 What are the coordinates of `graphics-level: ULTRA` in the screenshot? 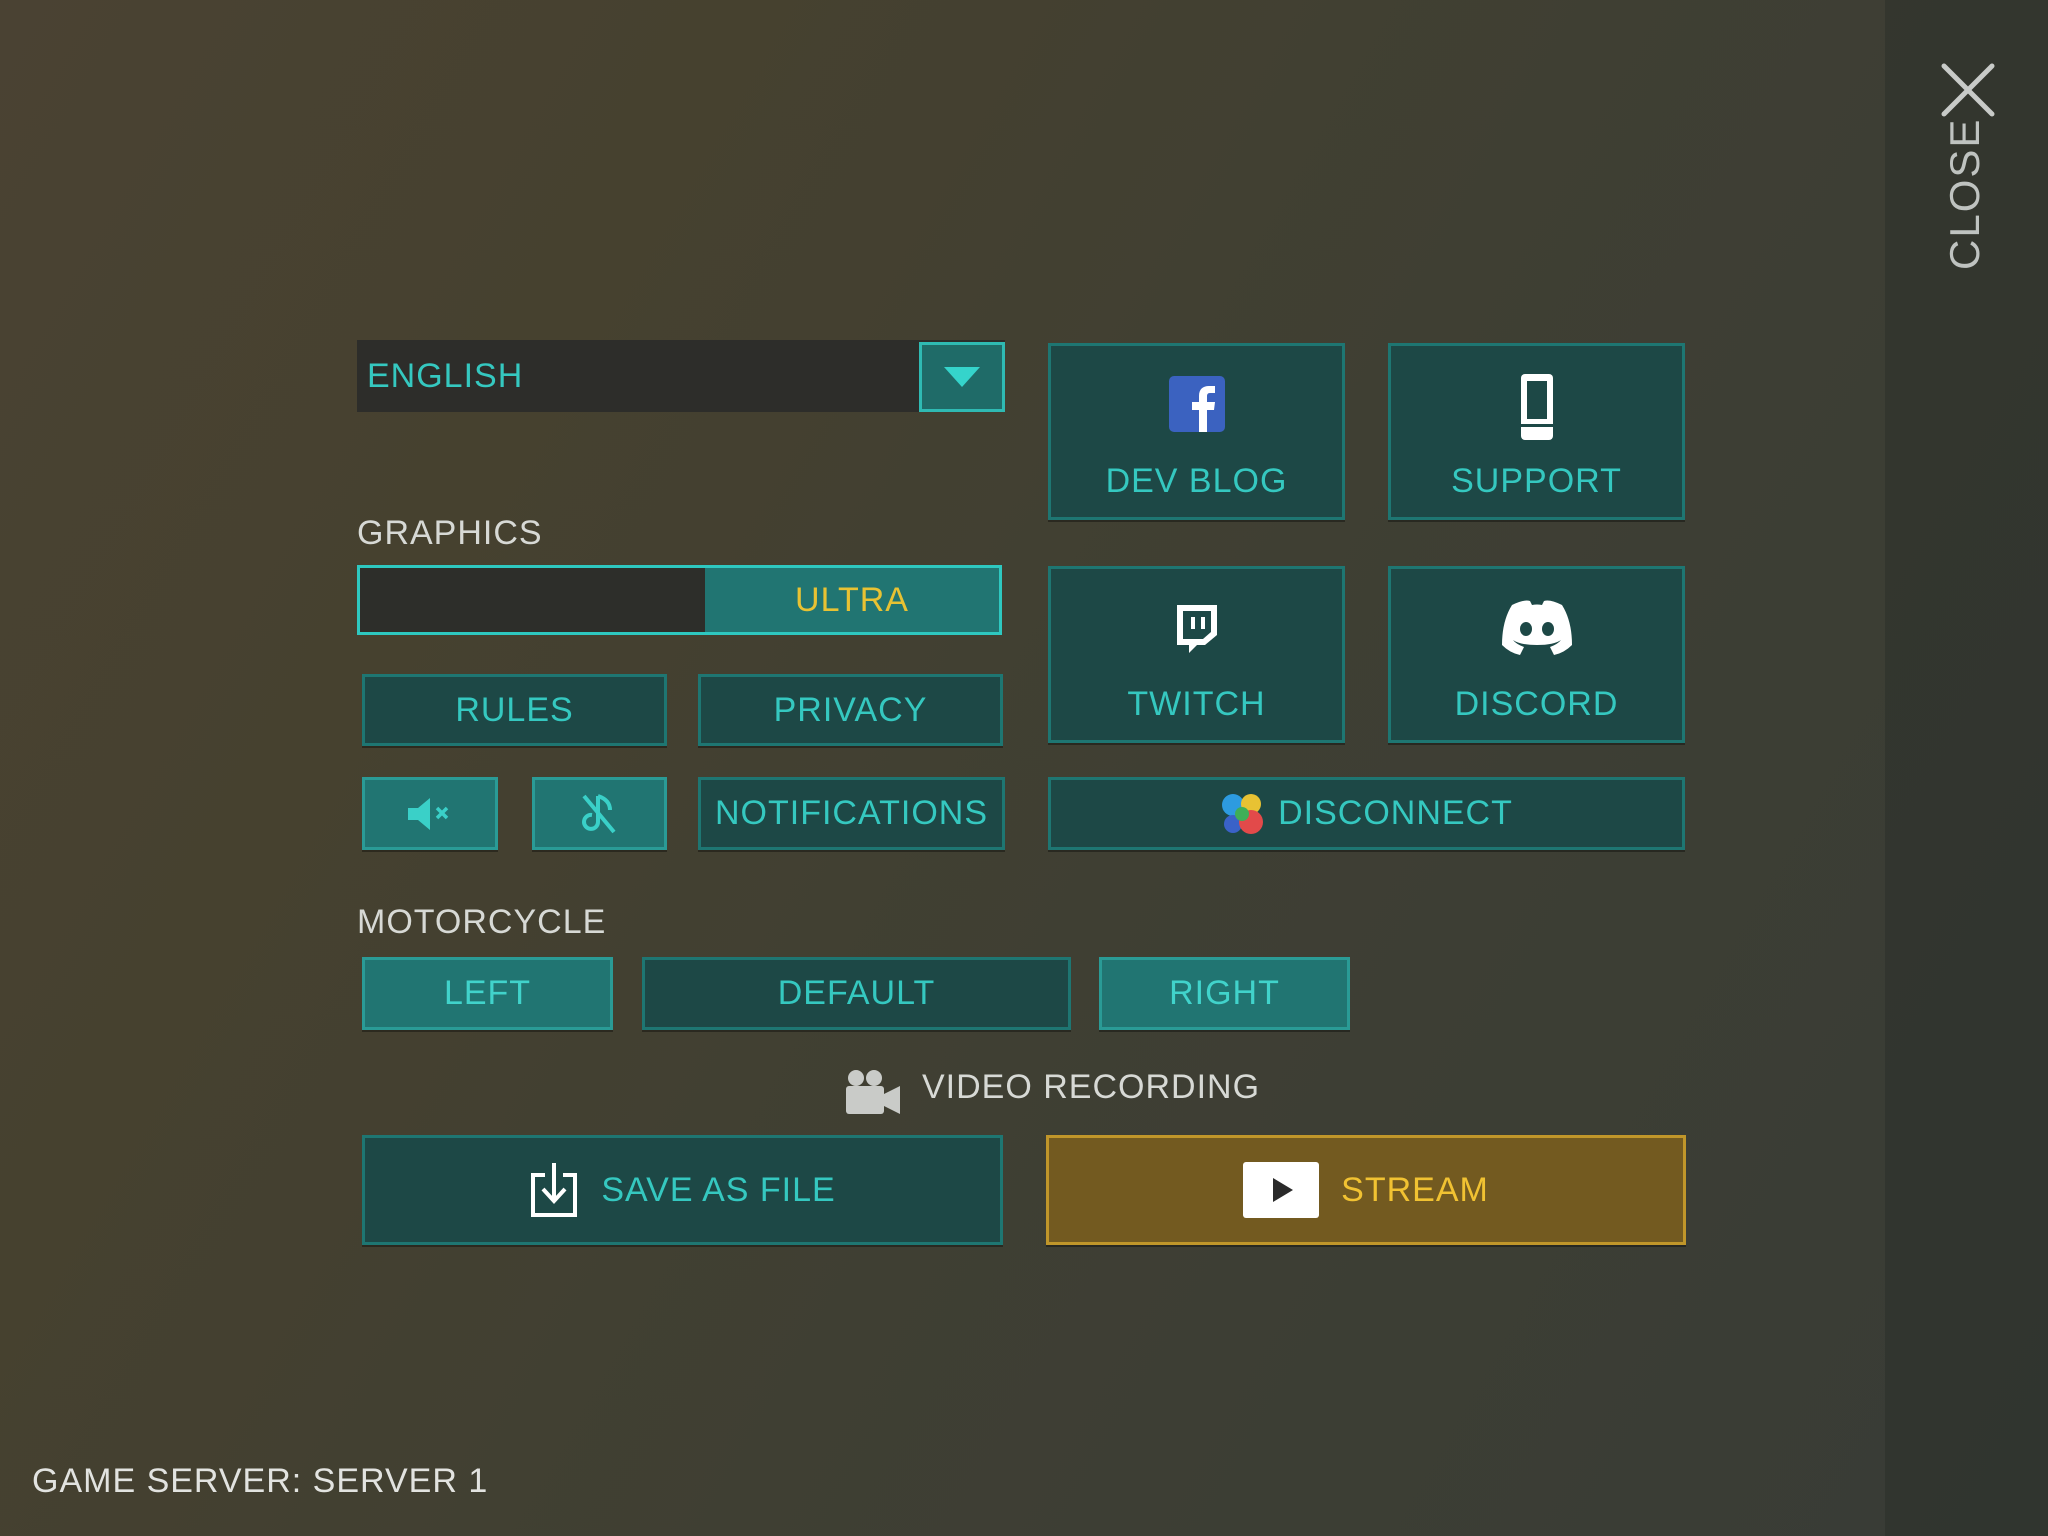 It's located at (852, 600).